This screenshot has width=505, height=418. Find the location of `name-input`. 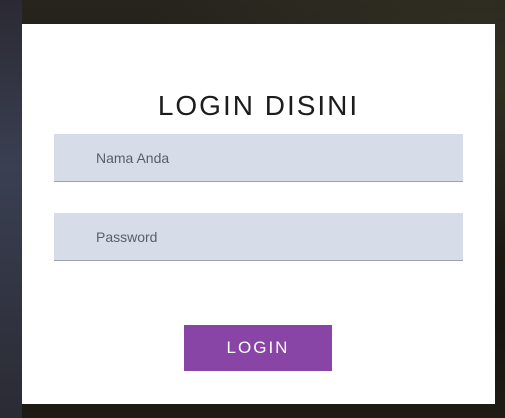

name-input is located at coordinates (258, 158).